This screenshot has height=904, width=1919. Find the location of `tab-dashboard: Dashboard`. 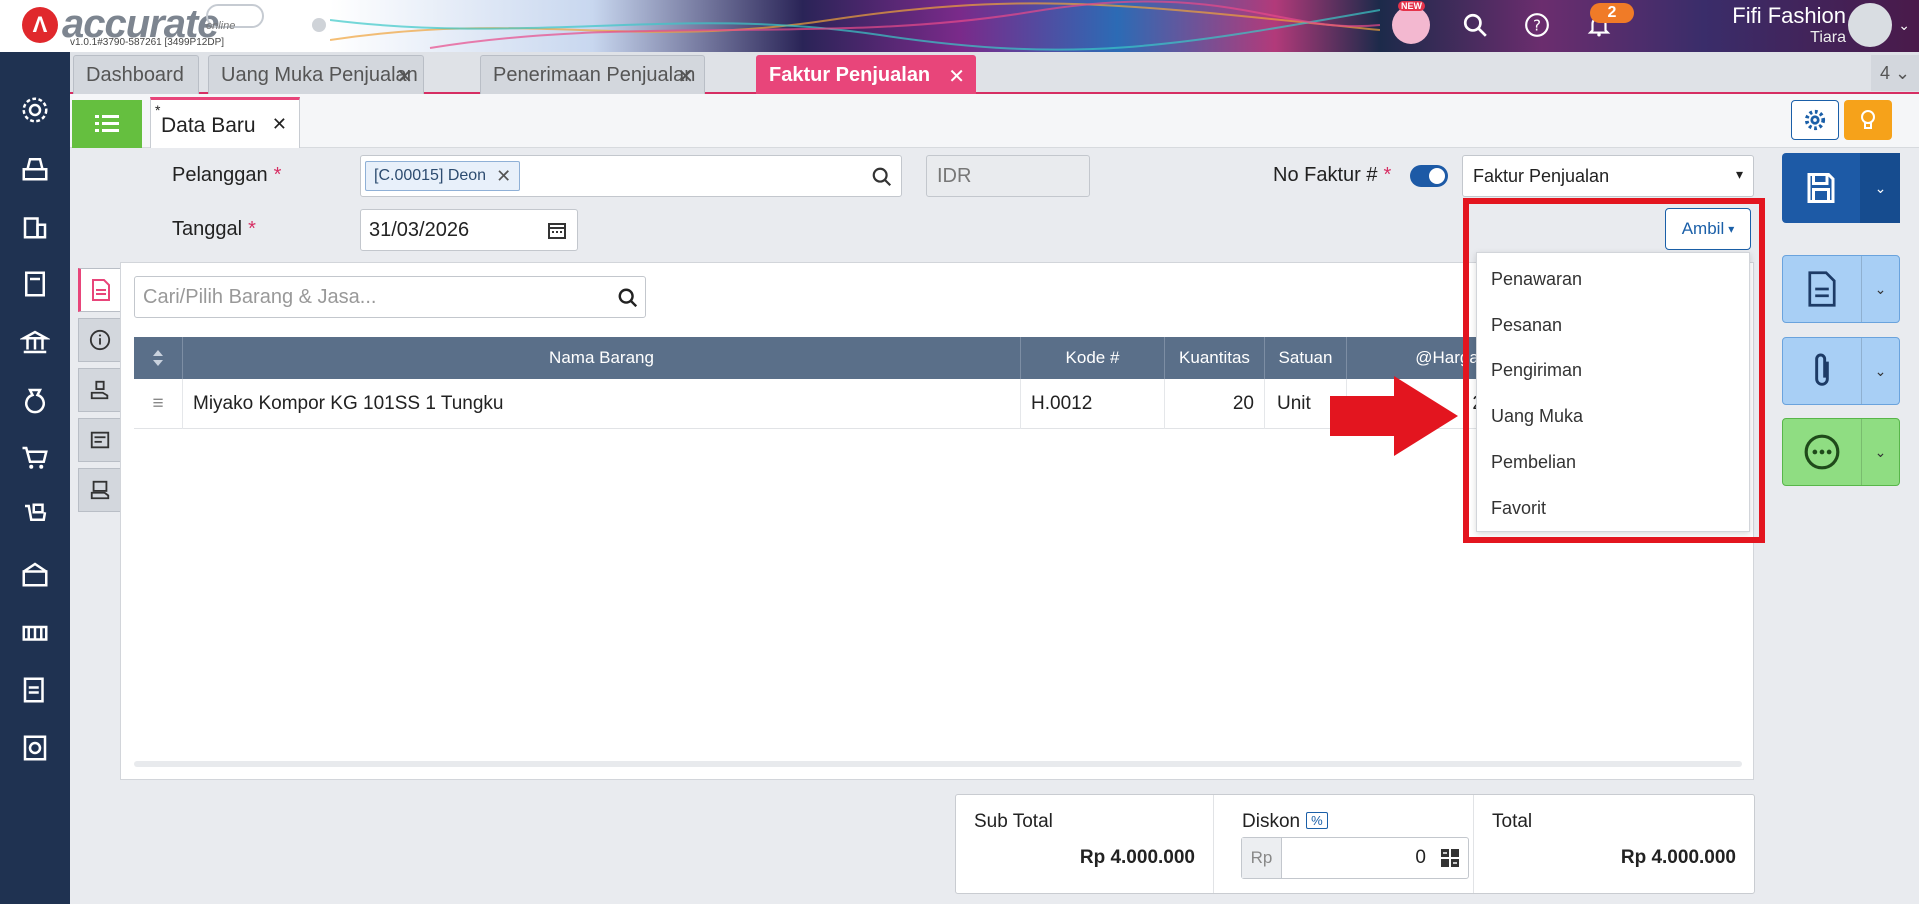

tab-dashboard: Dashboard is located at coordinates (136, 74).